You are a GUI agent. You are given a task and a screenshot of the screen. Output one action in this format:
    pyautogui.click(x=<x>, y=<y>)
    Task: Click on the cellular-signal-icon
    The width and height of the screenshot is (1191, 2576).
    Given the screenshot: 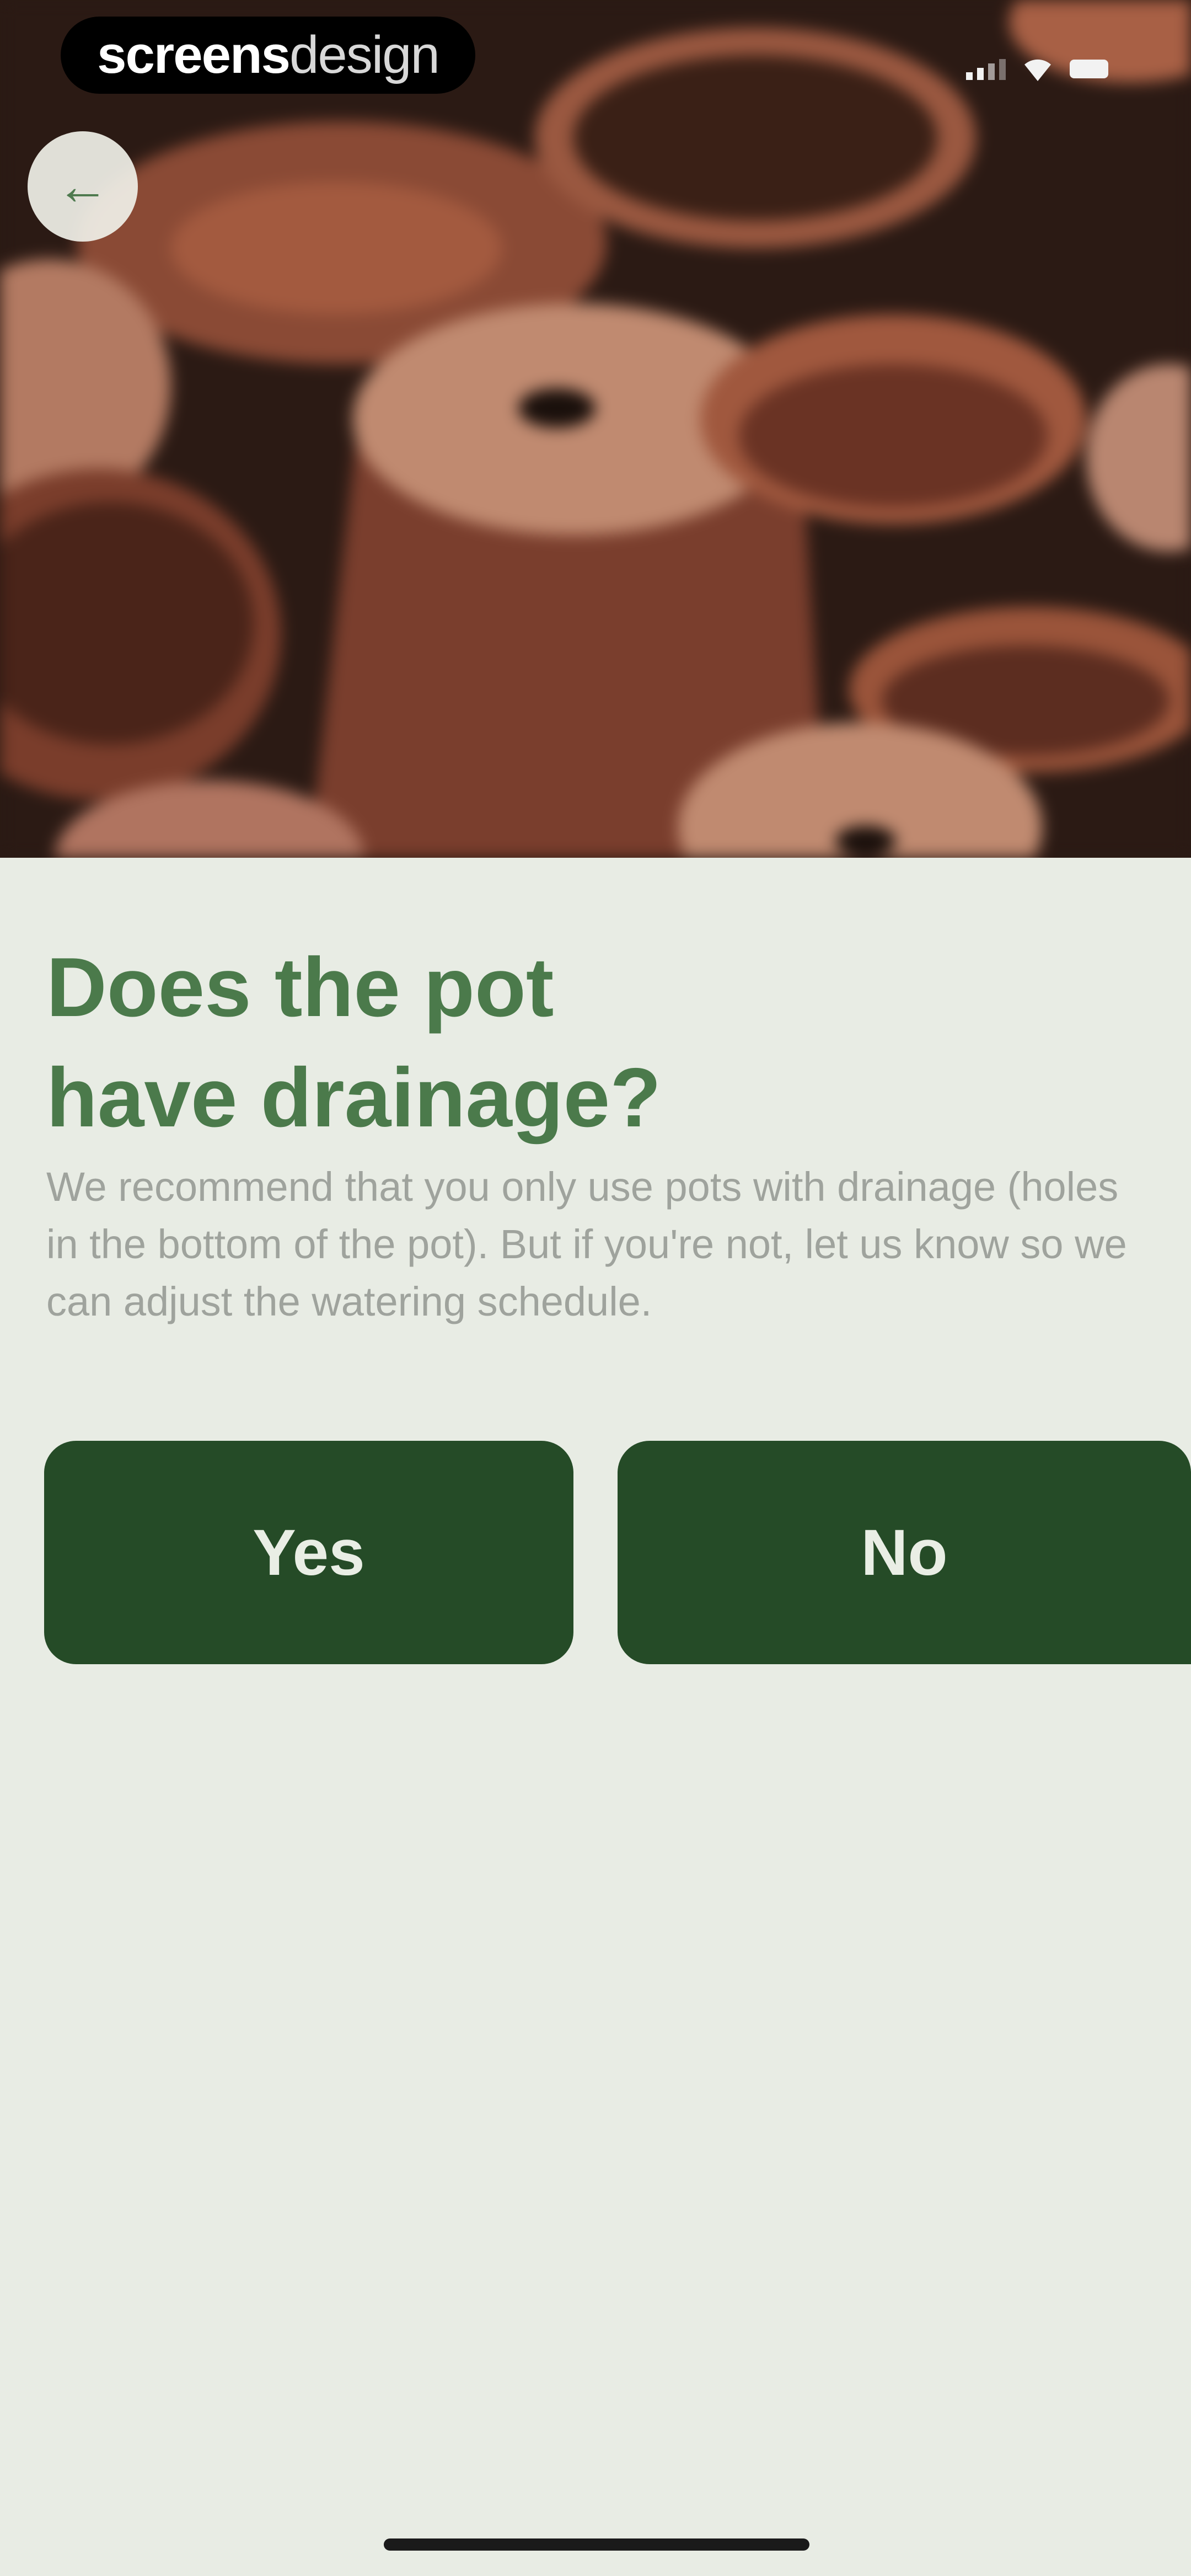 What is the action you would take?
    pyautogui.click(x=986, y=69)
    